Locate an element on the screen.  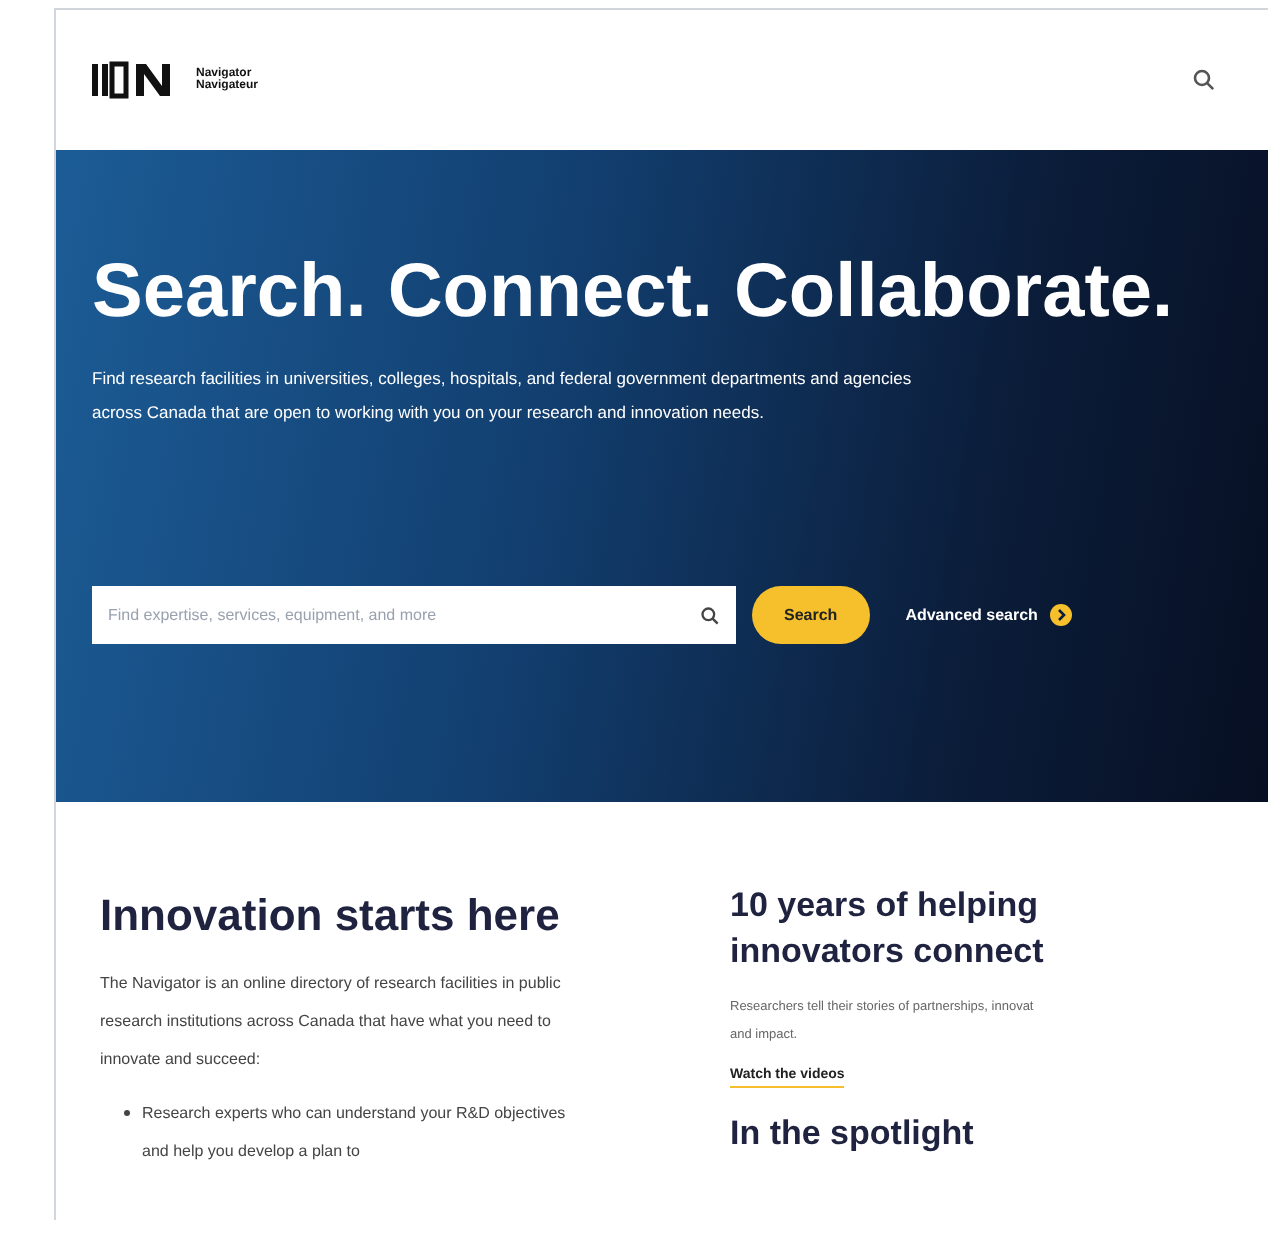
section-heading: In the spotlight is located at coordinates (853, 1134).